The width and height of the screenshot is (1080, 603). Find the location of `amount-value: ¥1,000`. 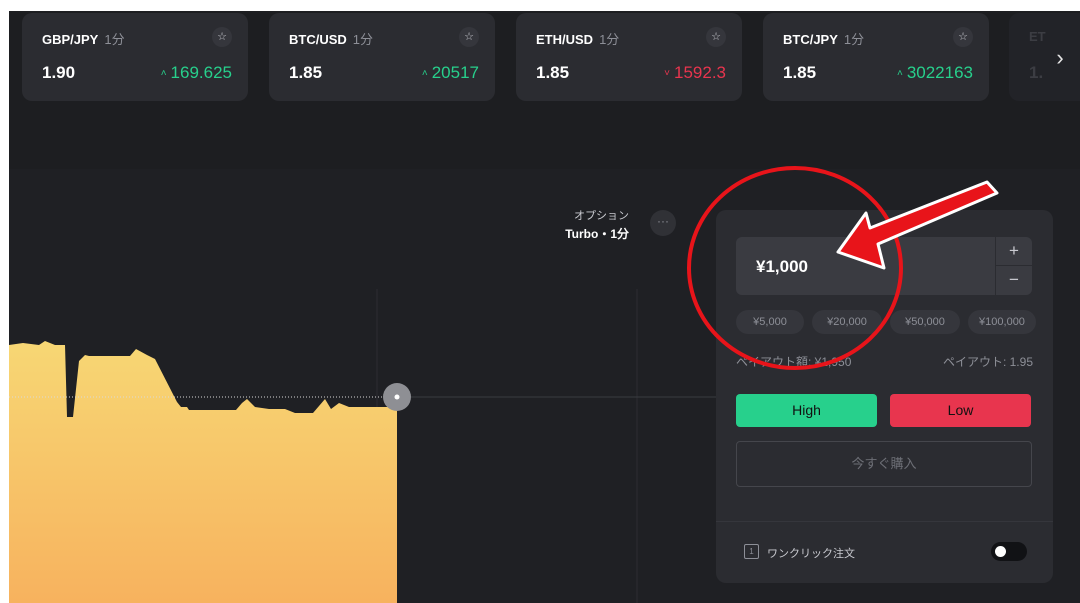

amount-value: ¥1,000 is located at coordinates (782, 267).